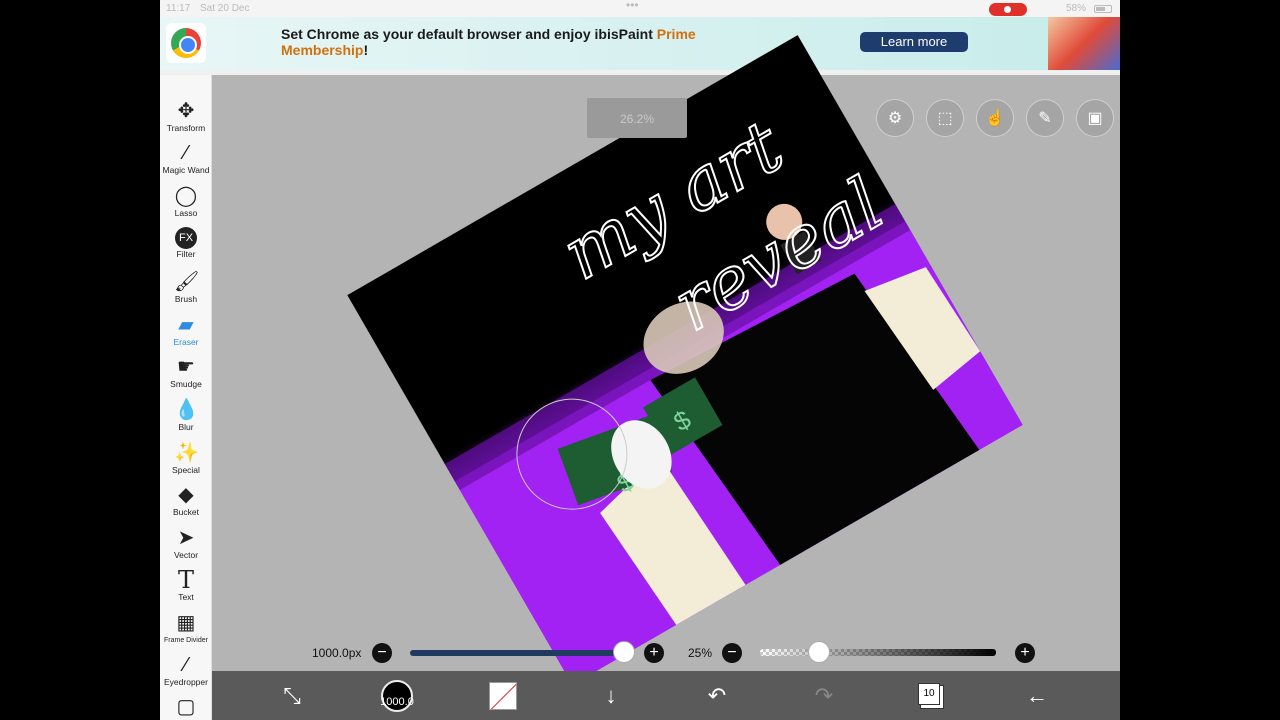 Image resolution: width=1280 pixels, height=720 pixels. I want to click on move-arrows-icon: ✥, so click(186, 111).